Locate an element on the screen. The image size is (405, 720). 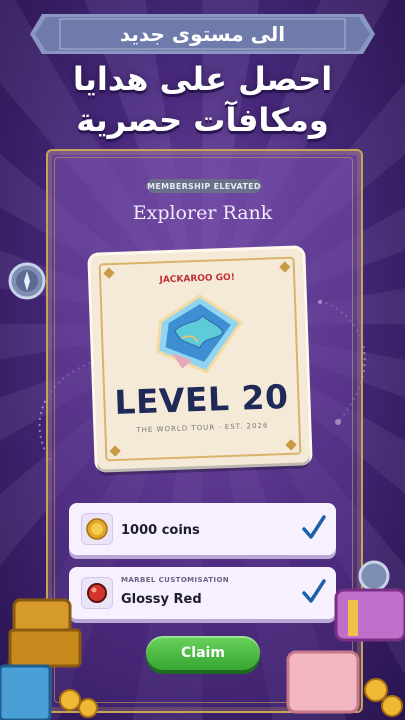
headline-line-2: ومكافآت حصرية is located at coordinates (202, 120).